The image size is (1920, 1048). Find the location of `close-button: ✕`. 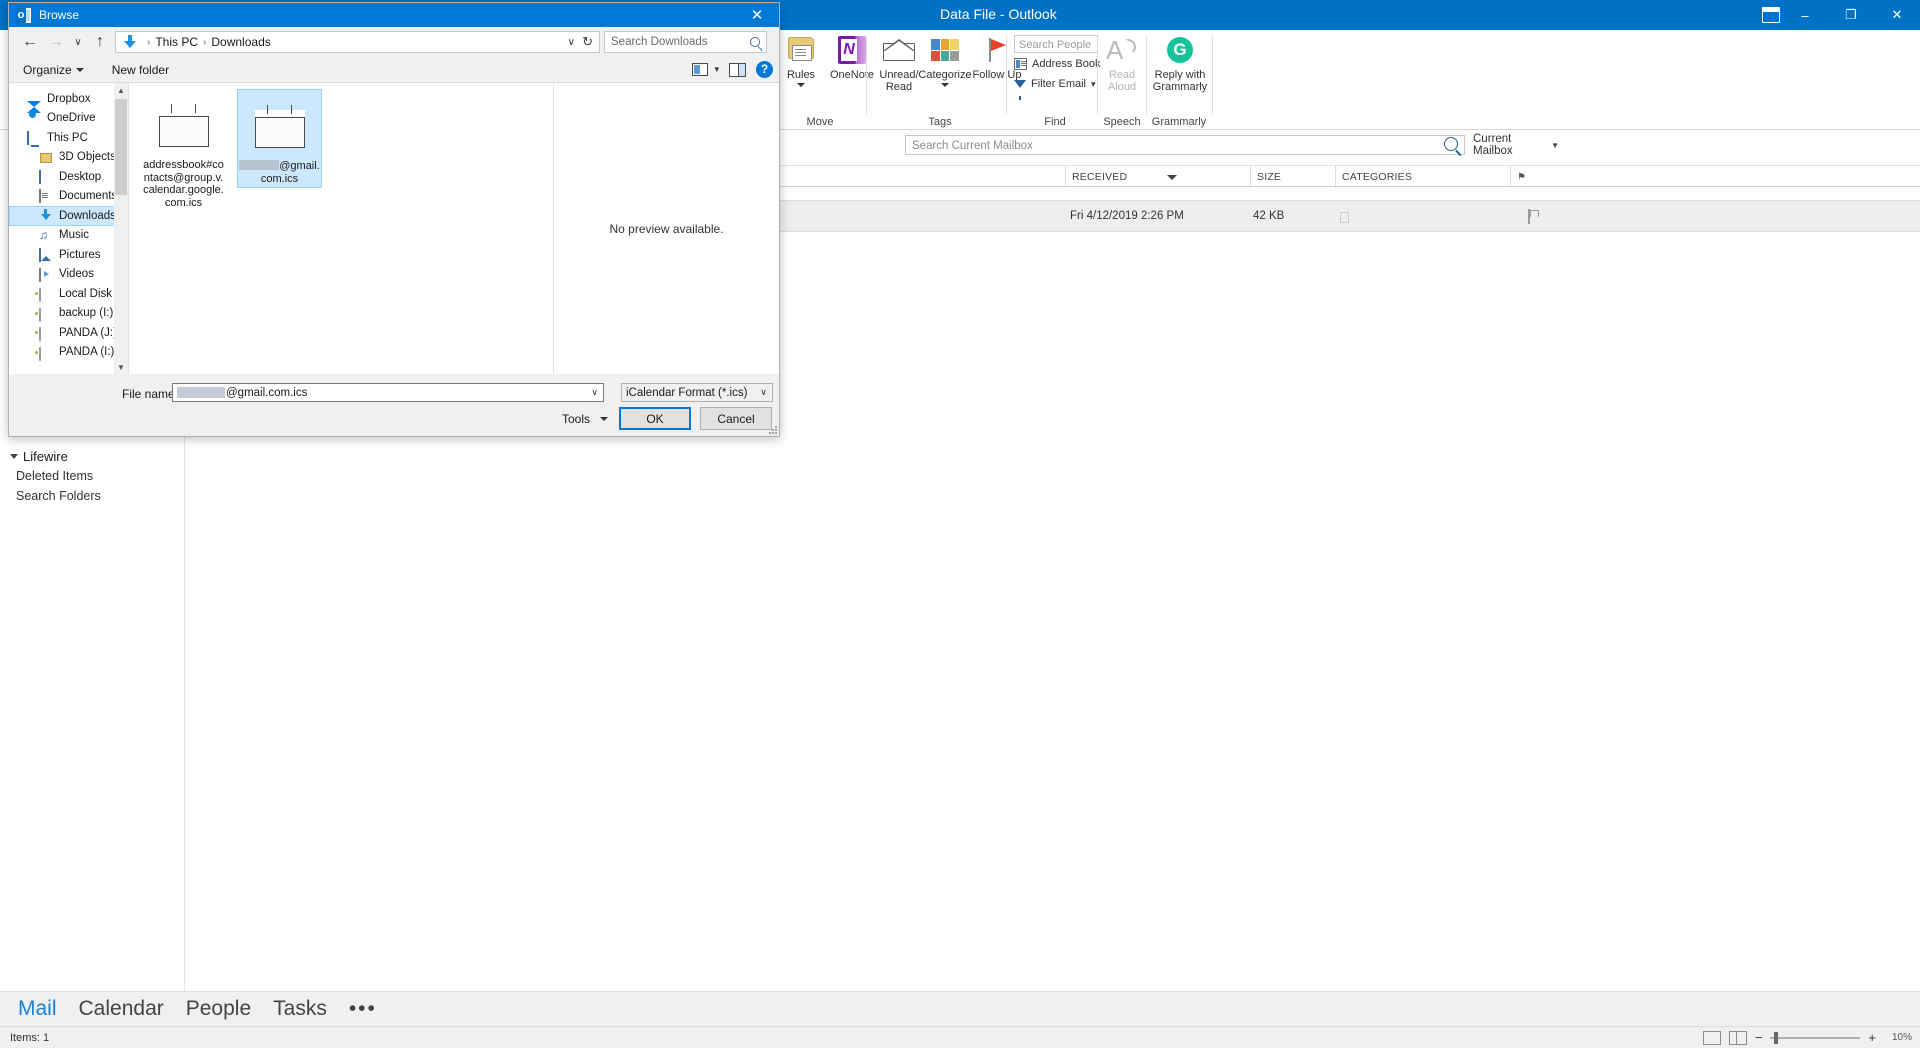

close-button: ✕ is located at coordinates (1897, 15).